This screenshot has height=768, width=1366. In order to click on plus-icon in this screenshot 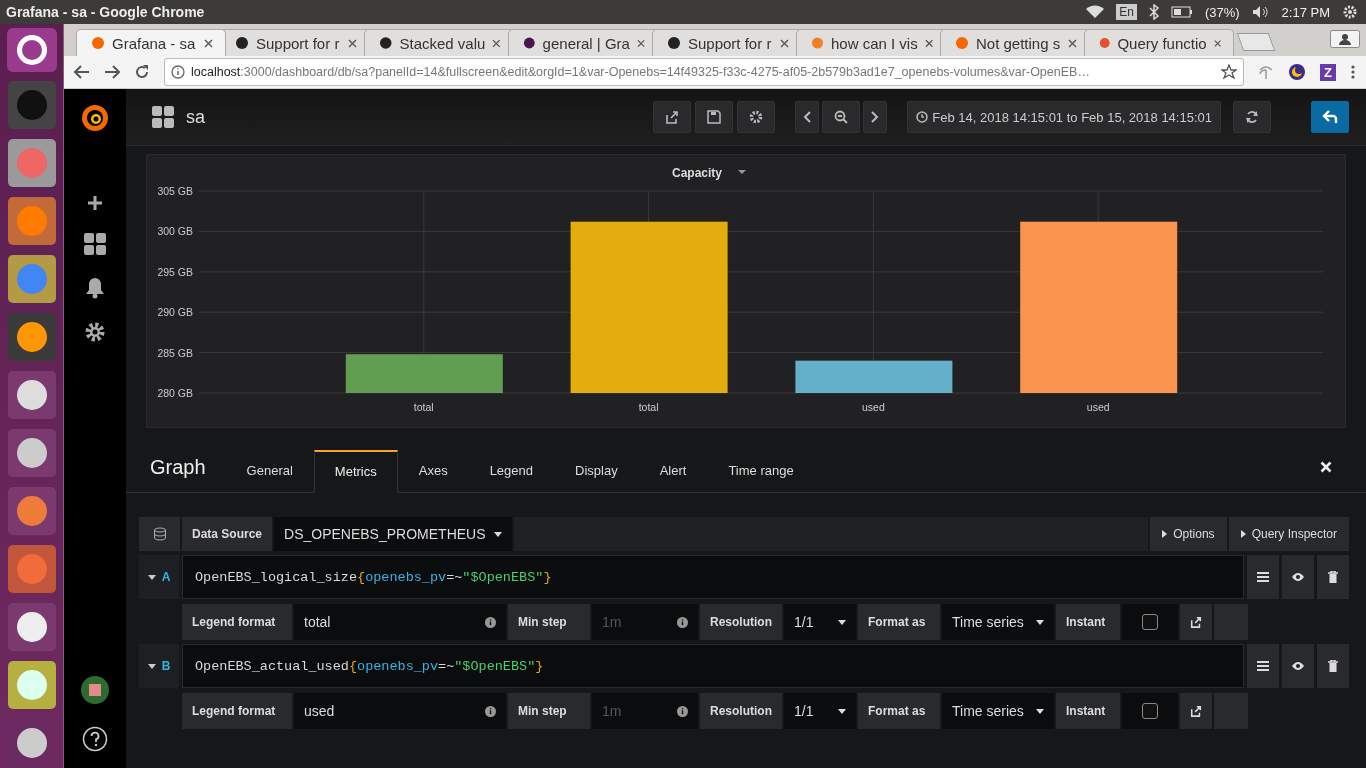, I will do `click(95, 203)`.